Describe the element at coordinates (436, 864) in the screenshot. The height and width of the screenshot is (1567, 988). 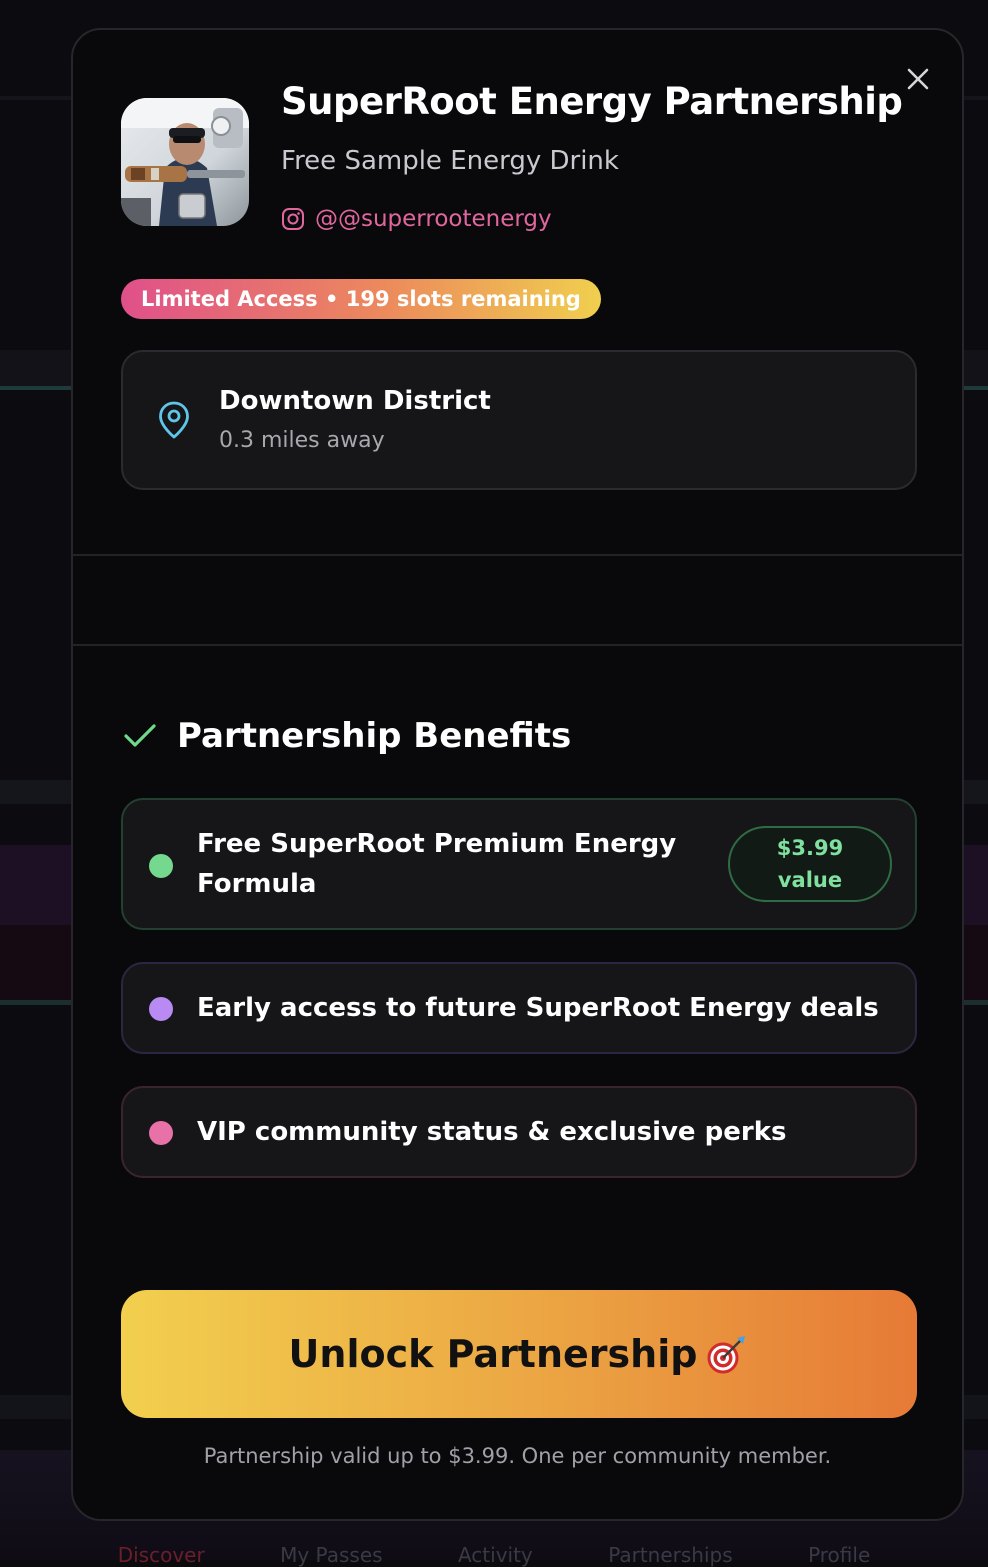
I see `benefit-text: Free SuperRoot Premium Energy Formula` at that location.